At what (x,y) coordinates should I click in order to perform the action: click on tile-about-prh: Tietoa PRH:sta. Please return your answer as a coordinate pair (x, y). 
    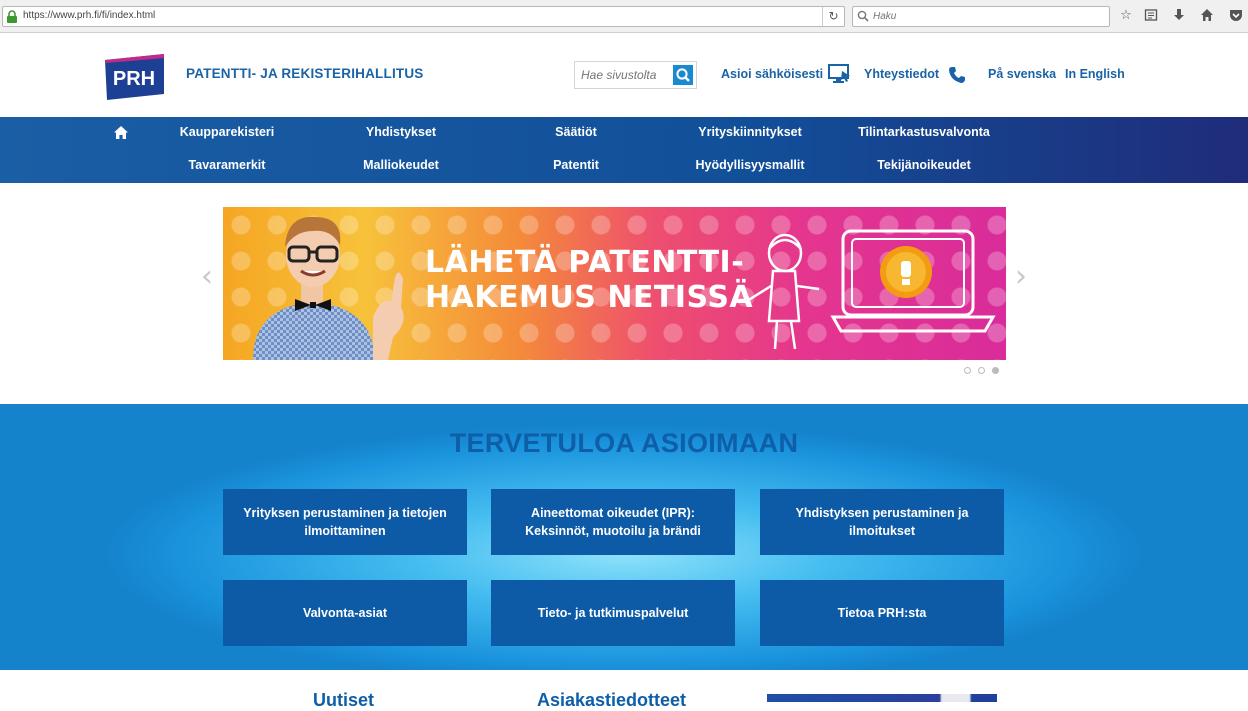
    Looking at the image, I should click on (882, 613).